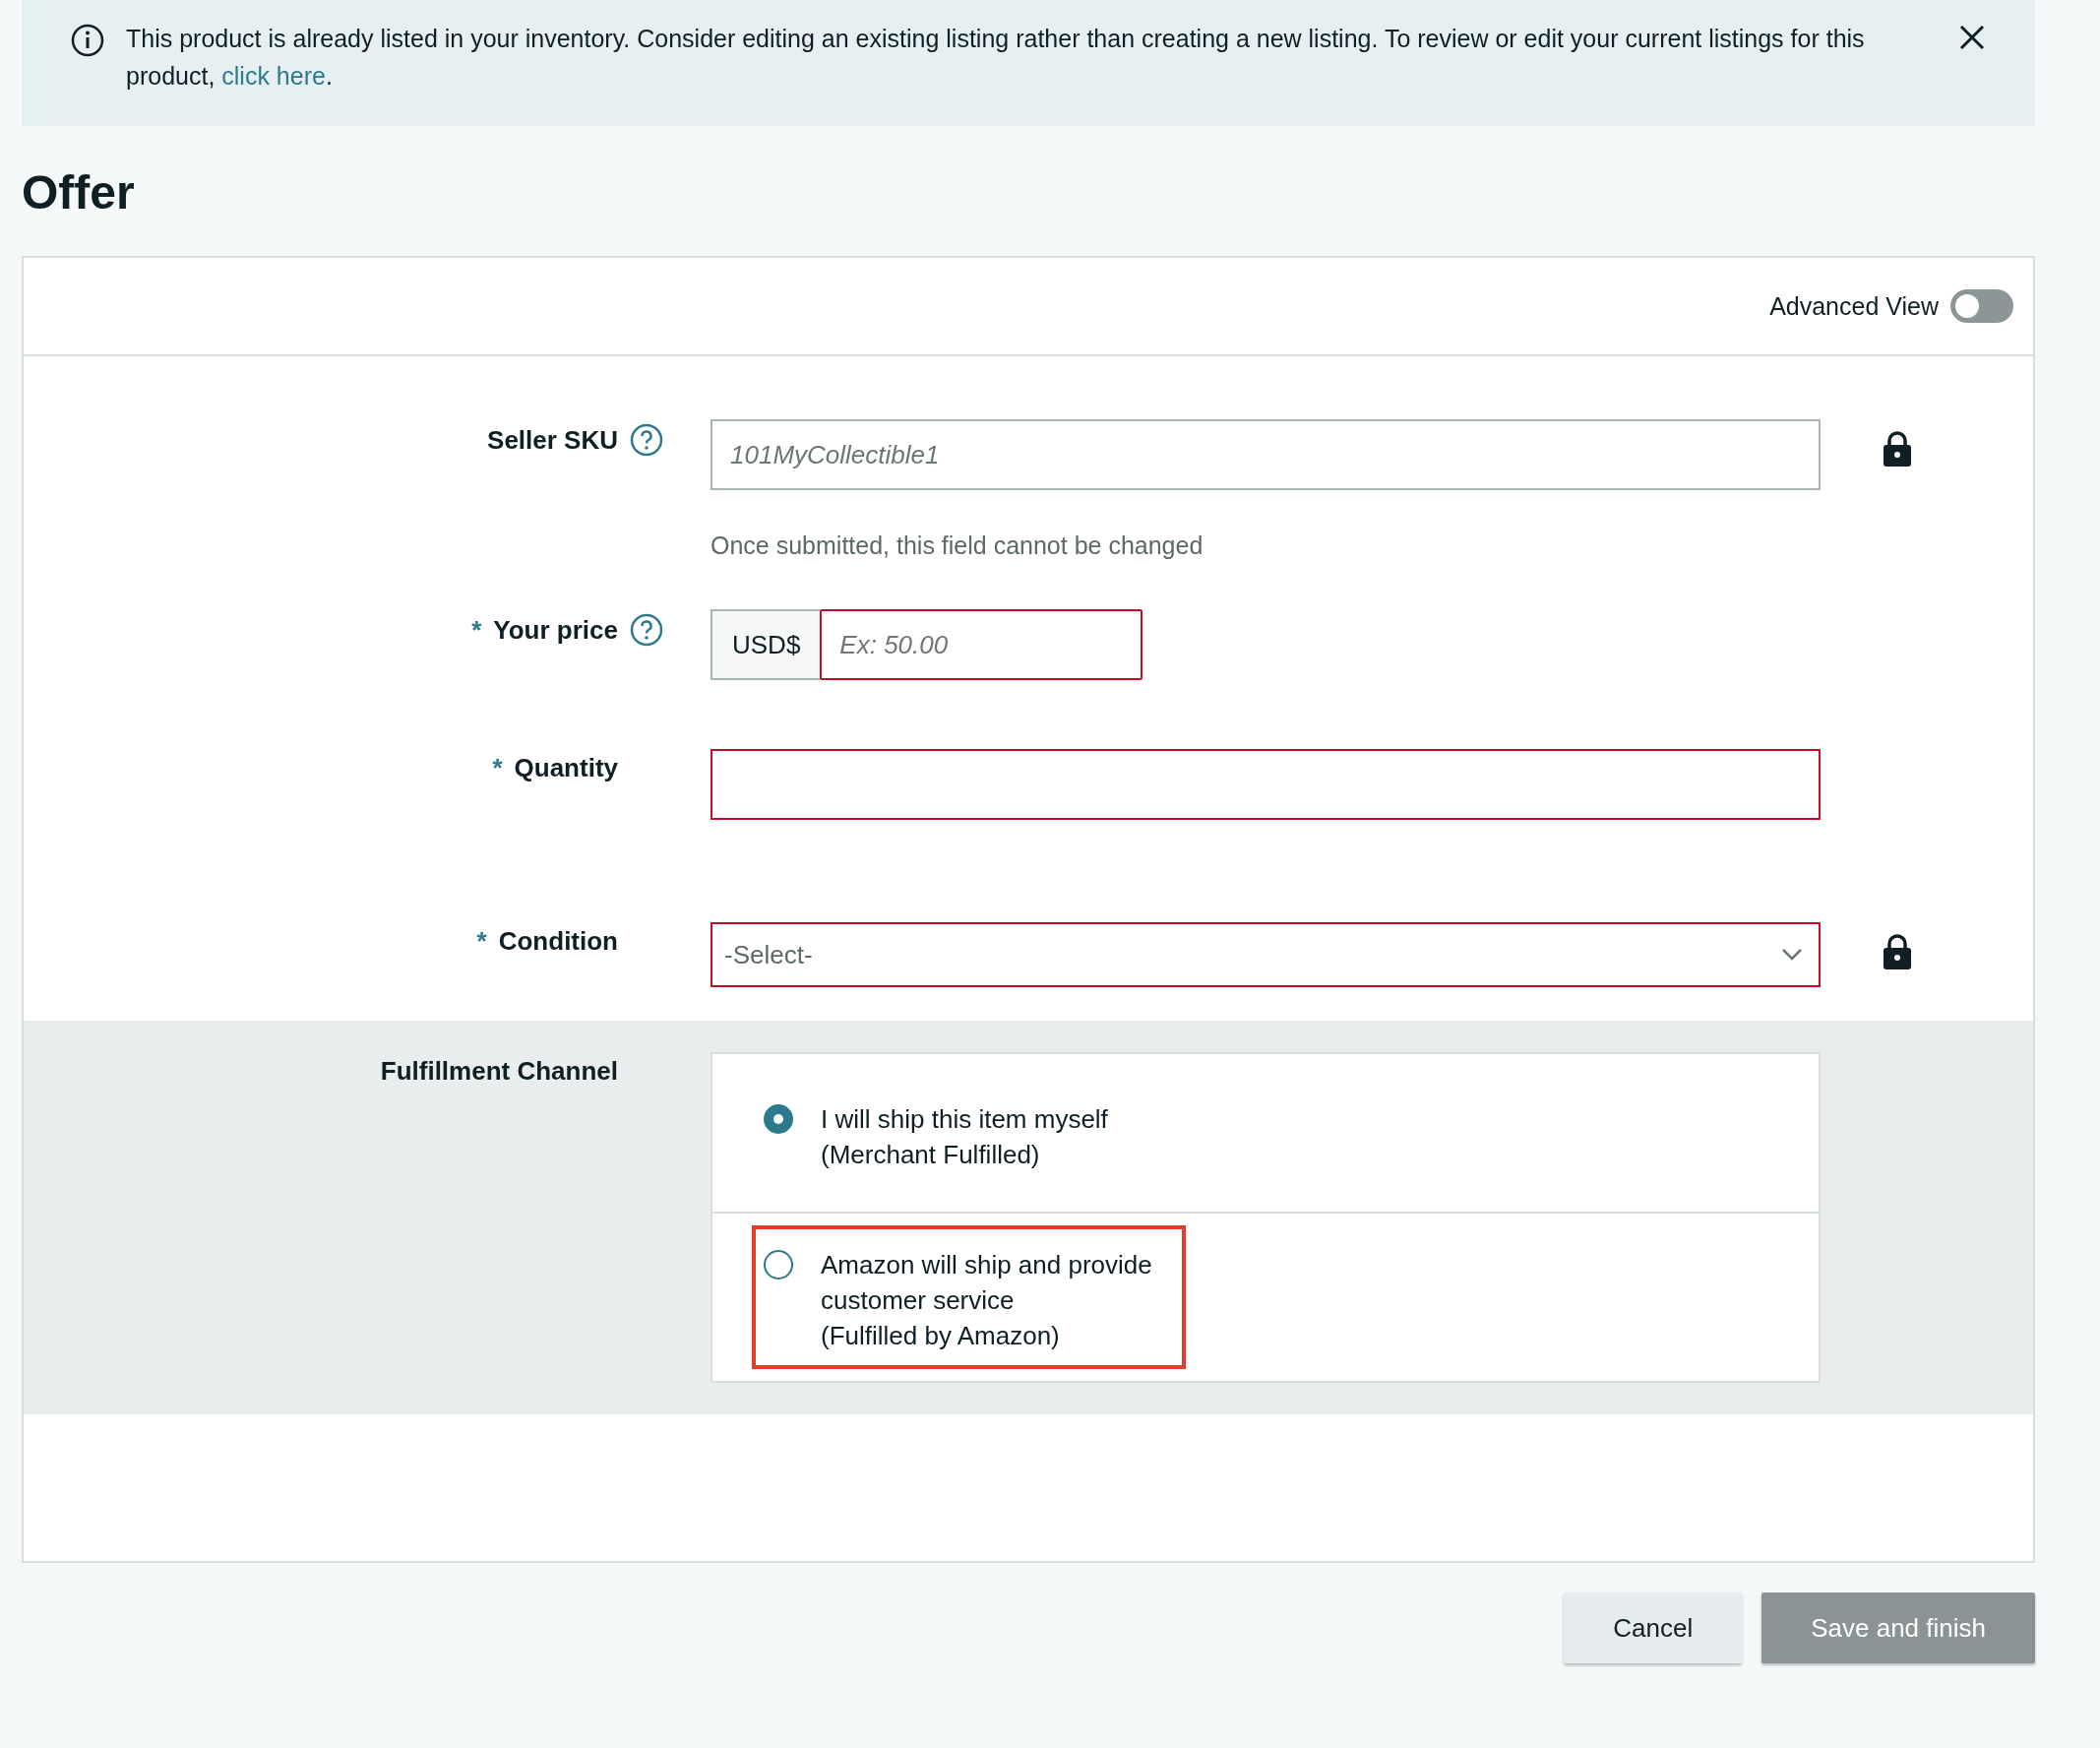 The width and height of the screenshot is (2100, 1748). I want to click on field-label: Your price, so click(555, 630).